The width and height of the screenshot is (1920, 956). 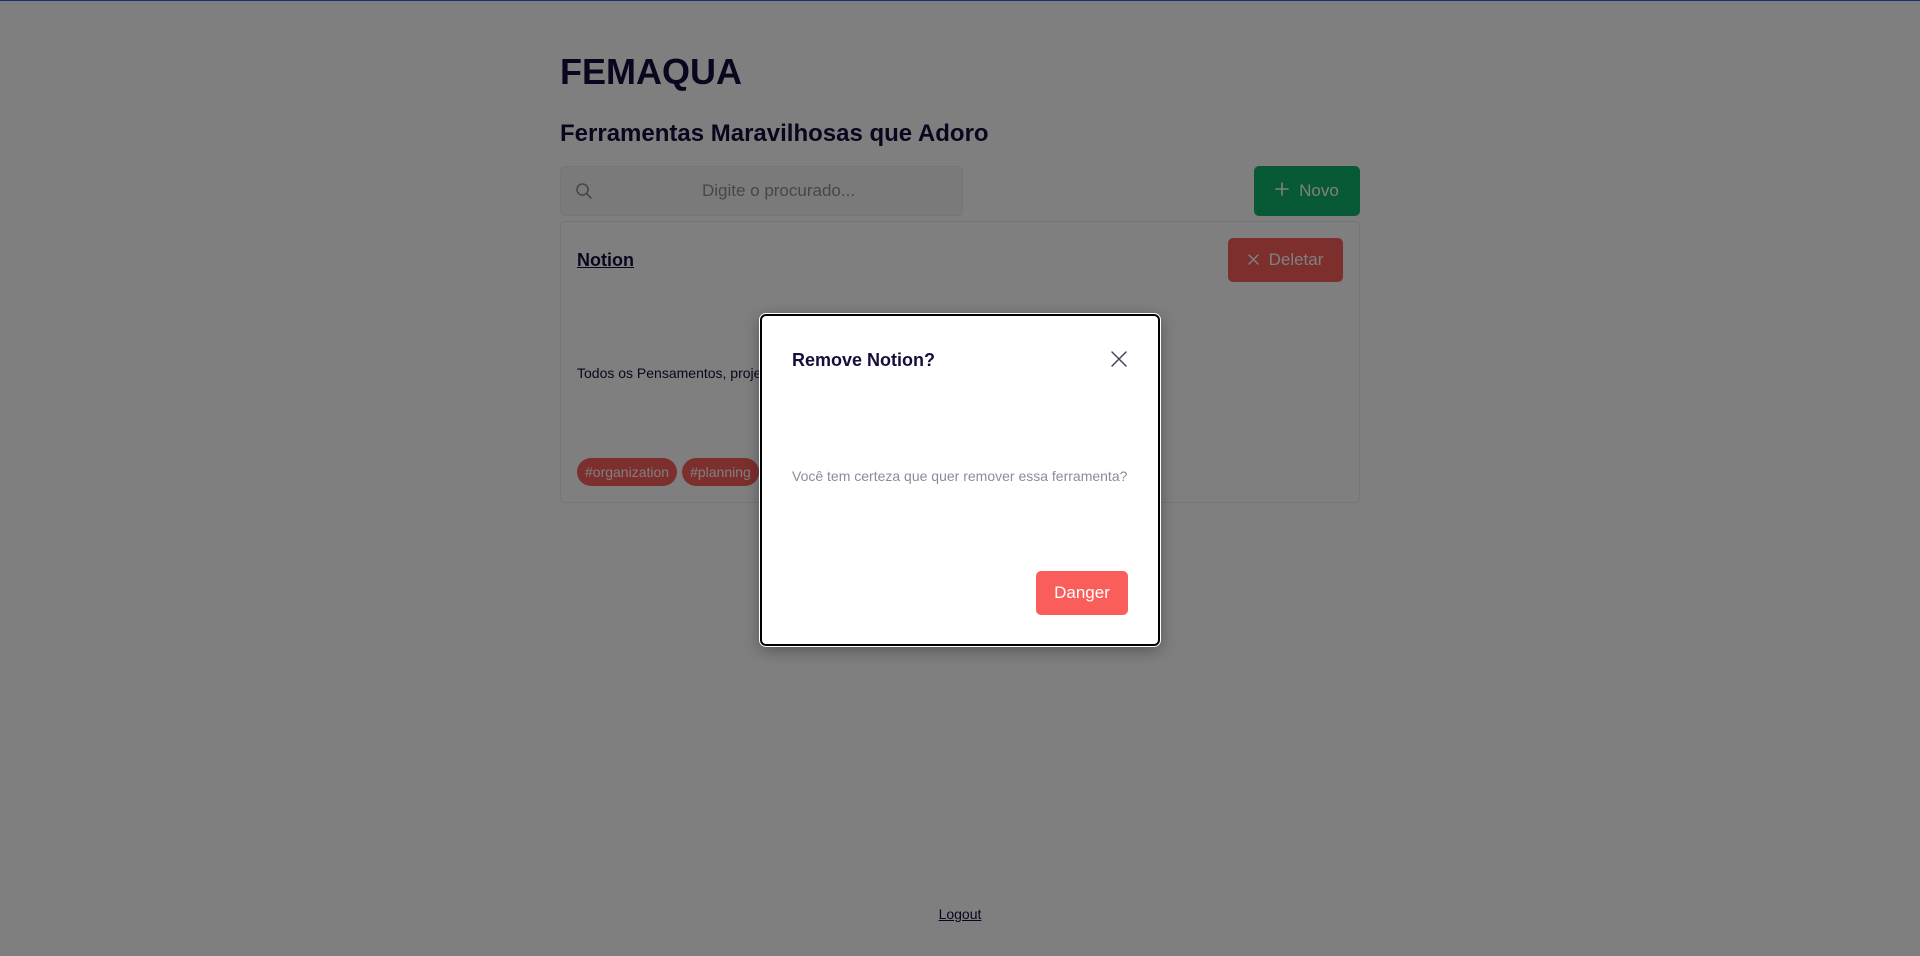 What do you see at coordinates (1082, 593) in the screenshot?
I see `confirm-danger-button: Danger` at bounding box center [1082, 593].